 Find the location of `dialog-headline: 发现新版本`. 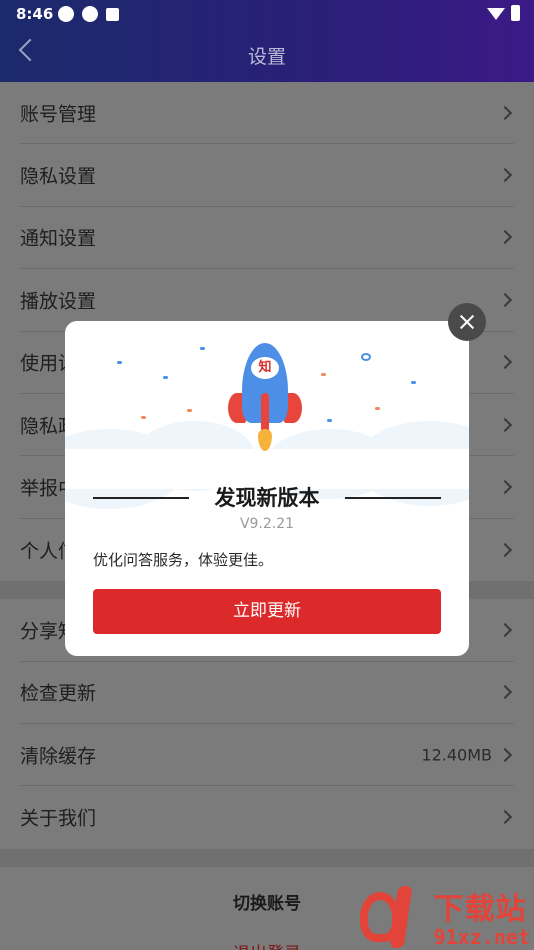

dialog-headline: 发现新版本 is located at coordinates (267, 498).